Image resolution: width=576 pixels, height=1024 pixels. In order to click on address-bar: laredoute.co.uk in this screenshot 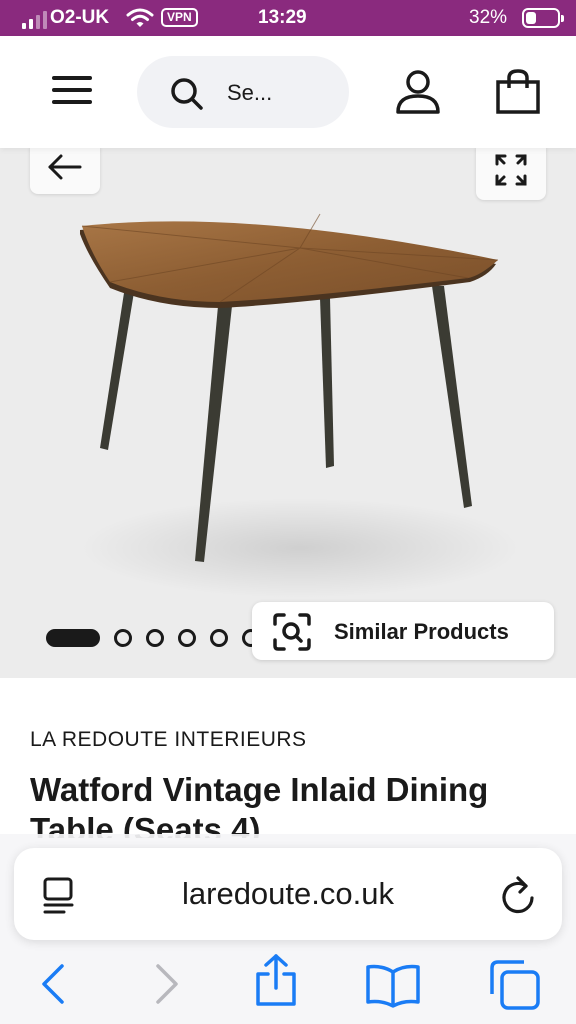, I will do `click(288, 894)`.